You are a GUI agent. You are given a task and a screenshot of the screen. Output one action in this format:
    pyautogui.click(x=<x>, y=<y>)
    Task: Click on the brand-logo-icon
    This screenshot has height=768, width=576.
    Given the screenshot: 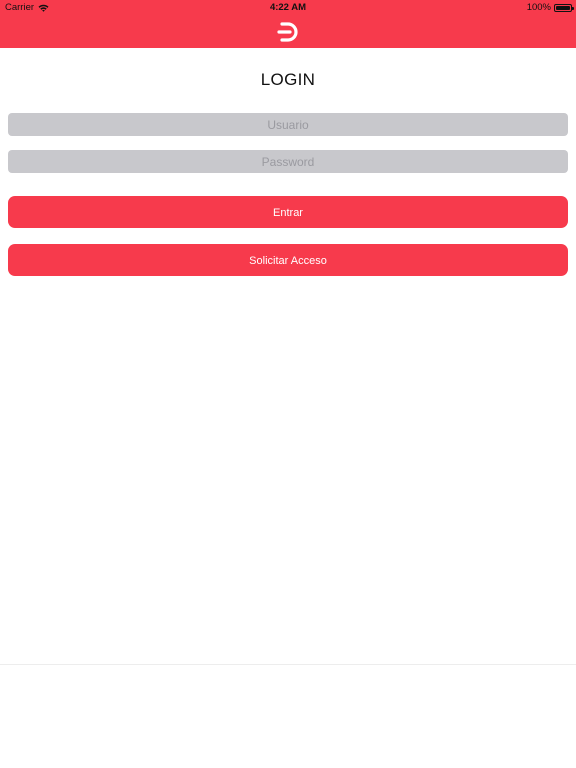 What is the action you would take?
    pyautogui.click(x=287, y=32)
    